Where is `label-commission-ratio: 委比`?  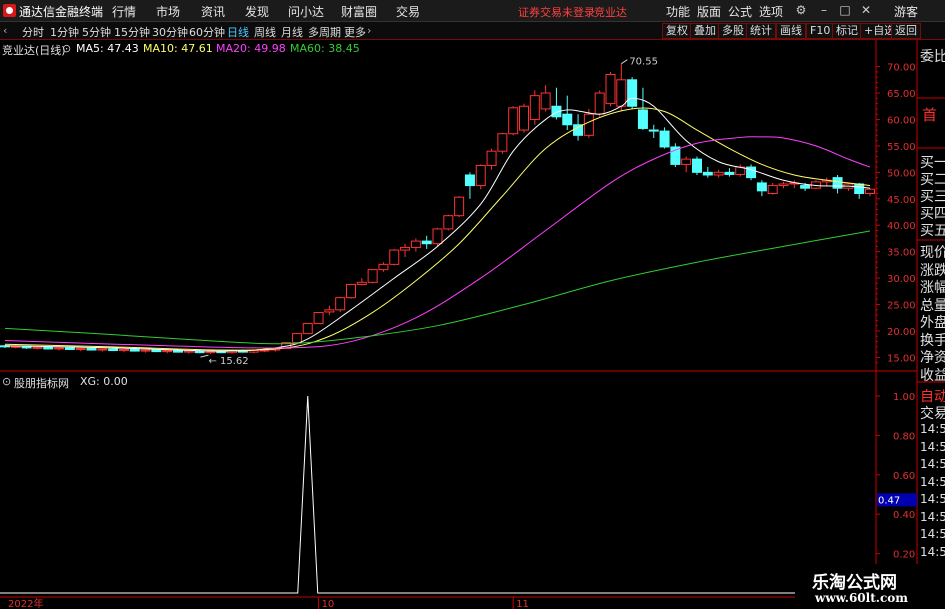 label-commission-ratio: 委比 is located at coordinates (932, 57).